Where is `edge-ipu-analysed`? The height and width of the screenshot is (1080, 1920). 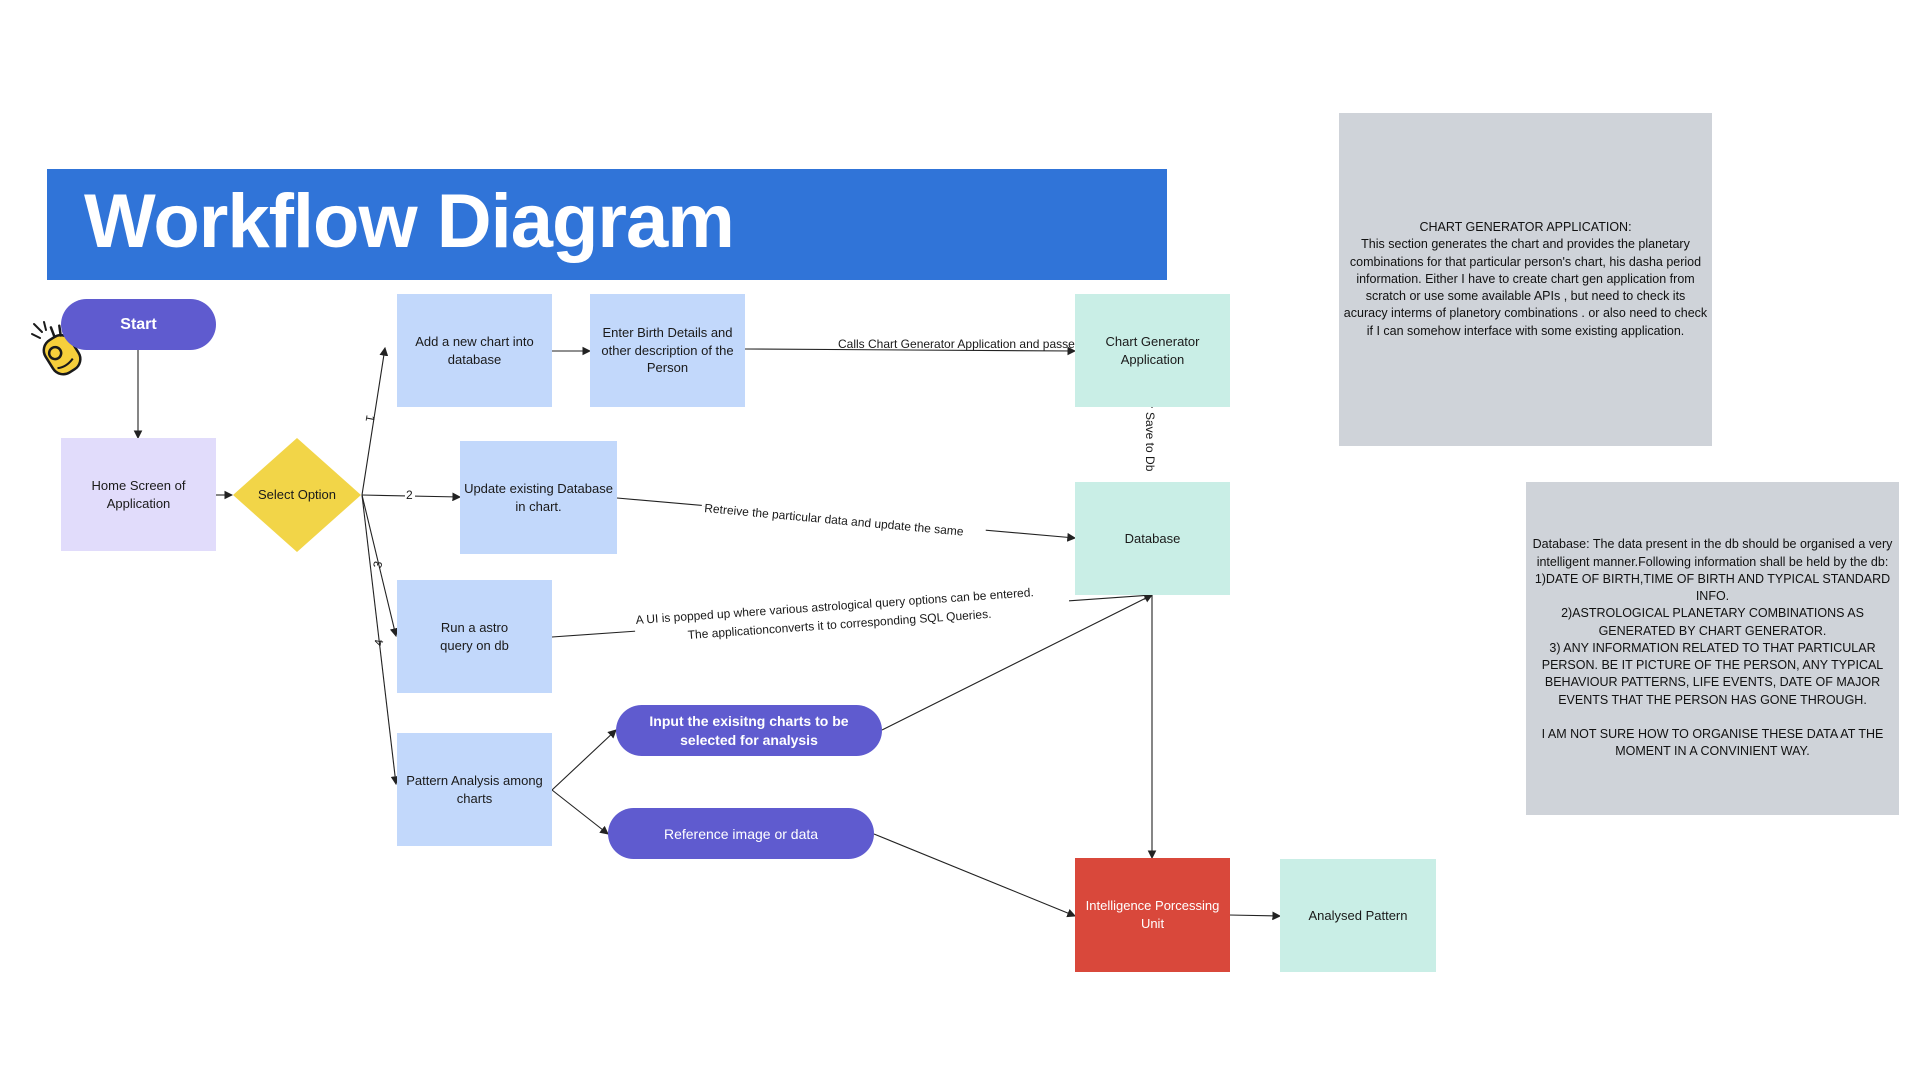
edge-ipu-analysed is located at coordinates (1255, 916).